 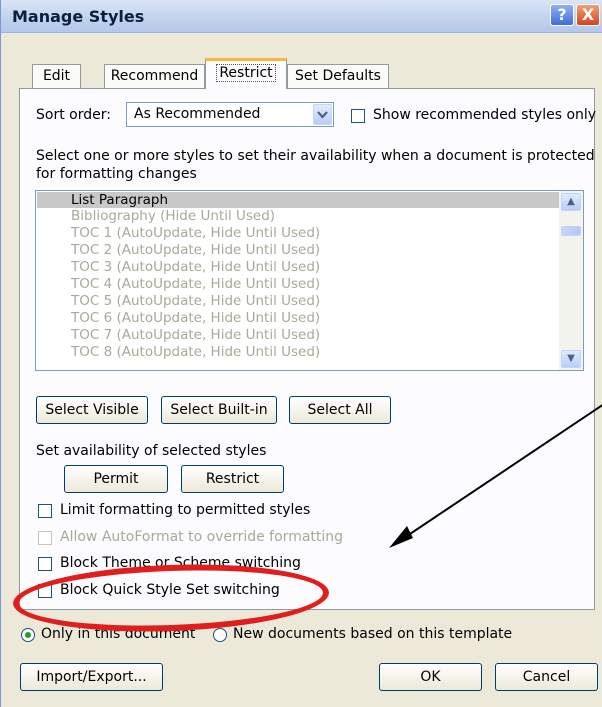 I want to click on annotation-arrow-icon, so click(x=495, y=476).